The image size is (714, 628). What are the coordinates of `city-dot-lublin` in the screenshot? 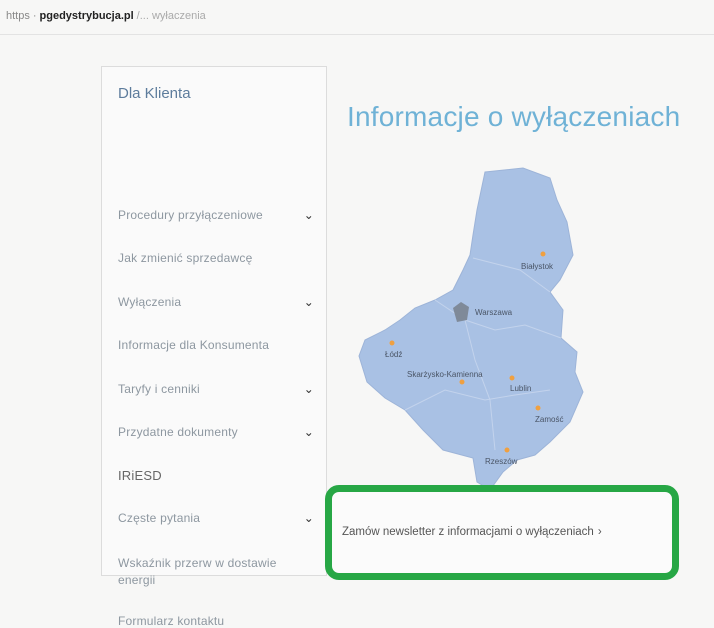 It's located at (512, 378).